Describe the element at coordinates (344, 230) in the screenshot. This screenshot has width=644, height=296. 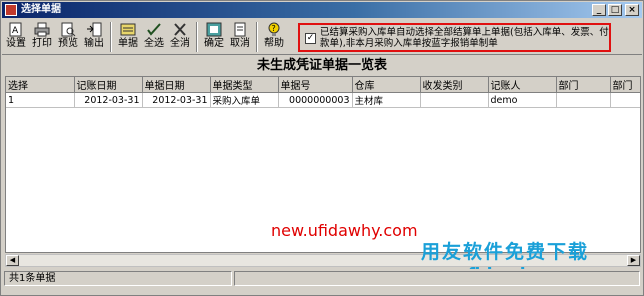
I see `watermark-url: new.ufidawhy.com` at that location.